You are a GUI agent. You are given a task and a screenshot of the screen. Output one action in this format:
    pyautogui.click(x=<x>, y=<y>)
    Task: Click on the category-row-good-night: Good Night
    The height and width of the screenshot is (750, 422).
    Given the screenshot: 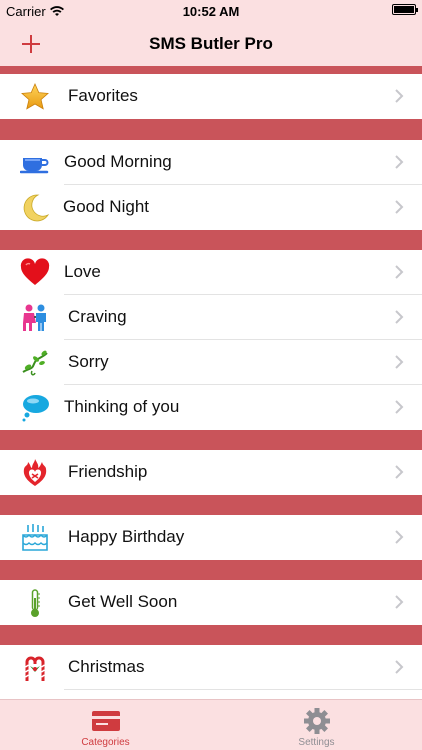 What is the action you would take?
    pyautogui.click(x=211, y=207)
    